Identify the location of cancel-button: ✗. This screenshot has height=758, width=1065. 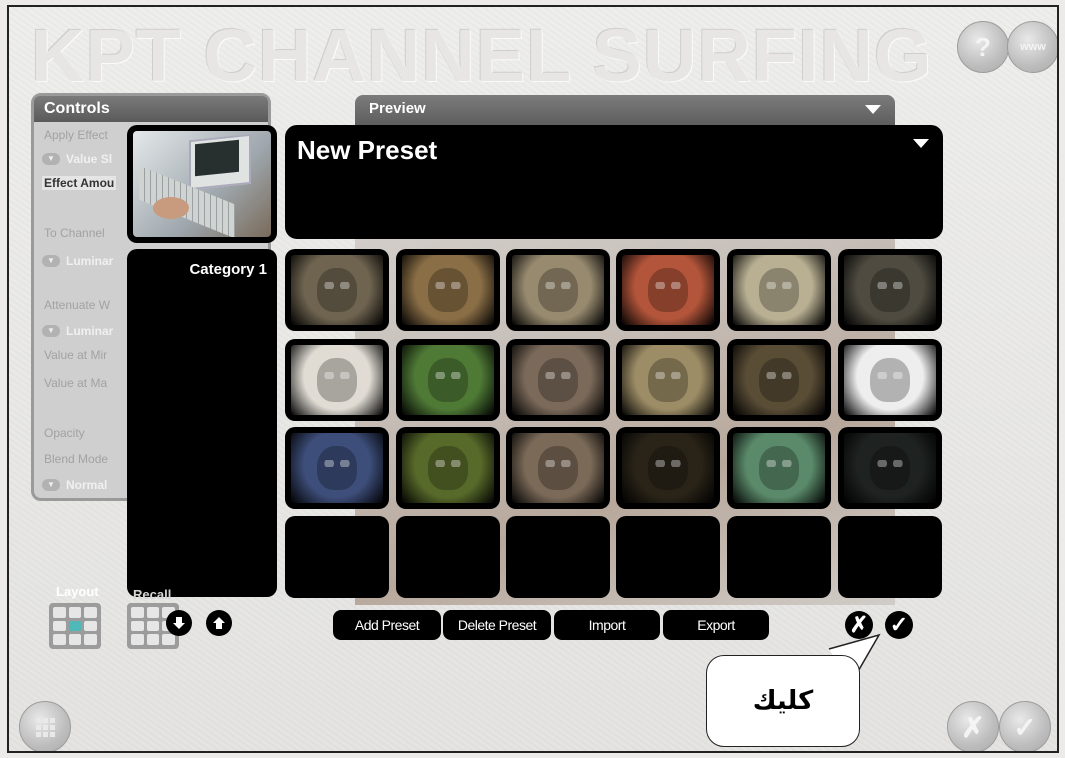
(859, 625).